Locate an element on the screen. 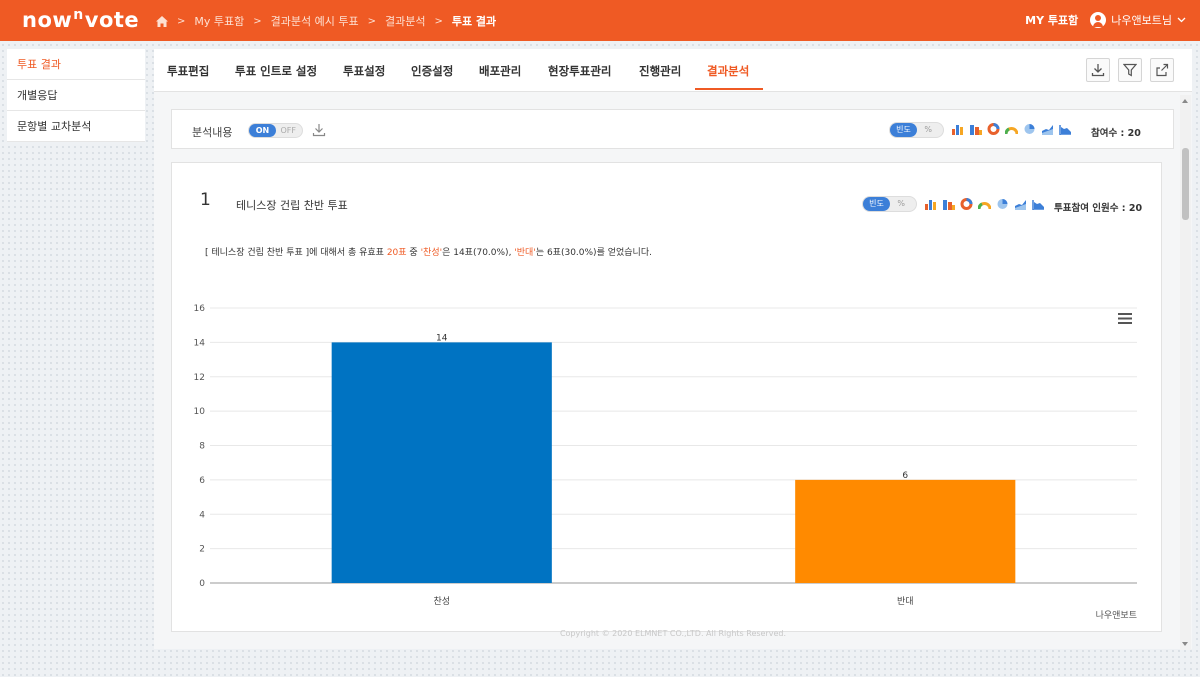  page-scrollbar is located at coordinates (1185, 372).